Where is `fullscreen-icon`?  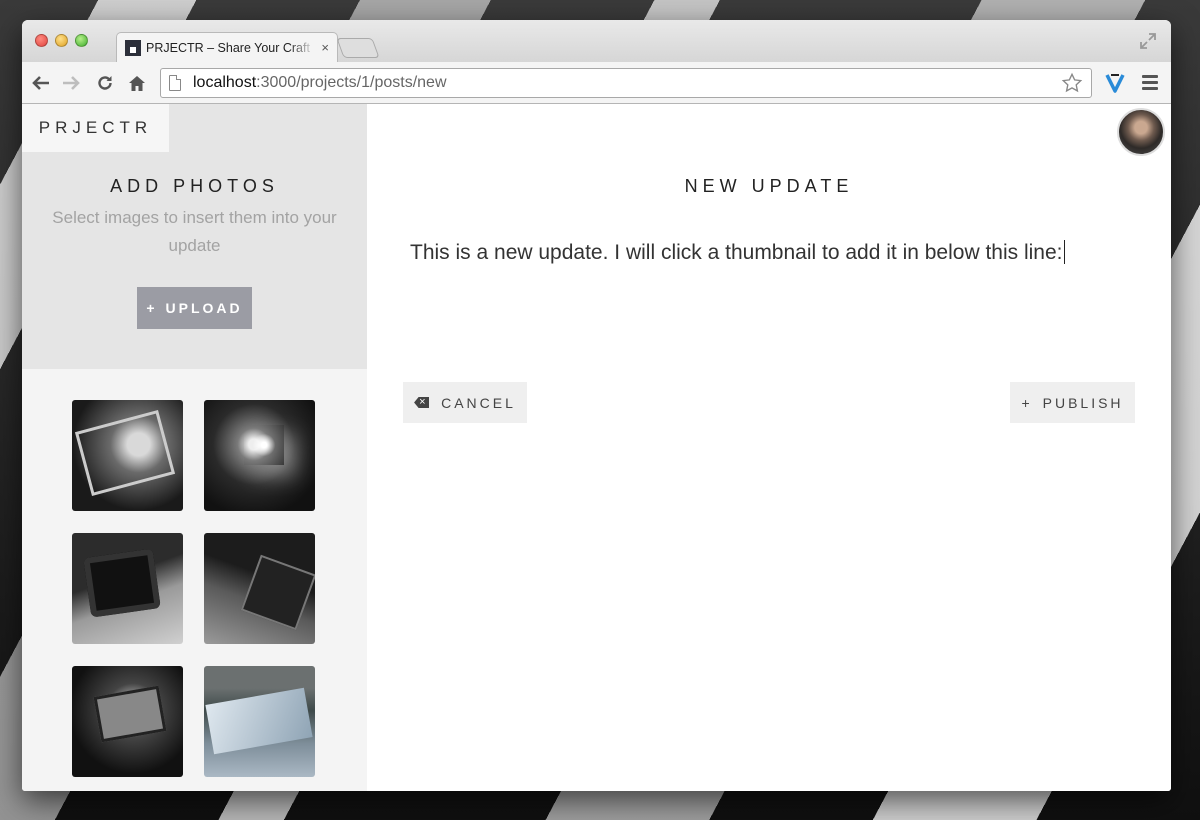
fullscreen-icon is located at coordinates (1148, 41).